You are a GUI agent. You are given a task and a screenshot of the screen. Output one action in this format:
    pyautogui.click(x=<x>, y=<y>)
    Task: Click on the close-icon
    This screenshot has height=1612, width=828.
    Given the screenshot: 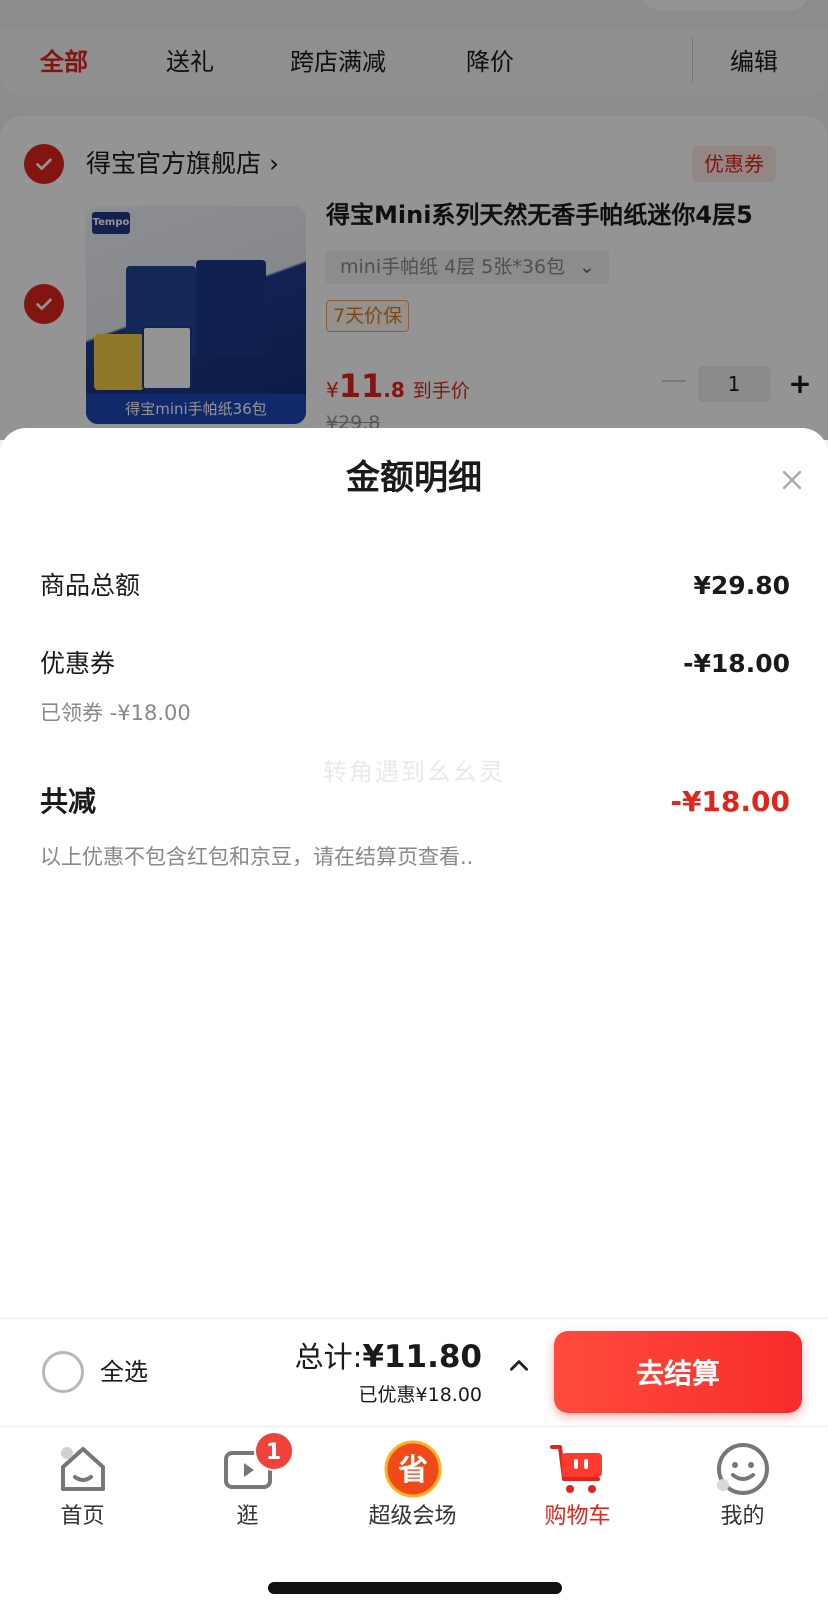 What is the action you would take?
    pyautogui.click(x=792, y=480)
    